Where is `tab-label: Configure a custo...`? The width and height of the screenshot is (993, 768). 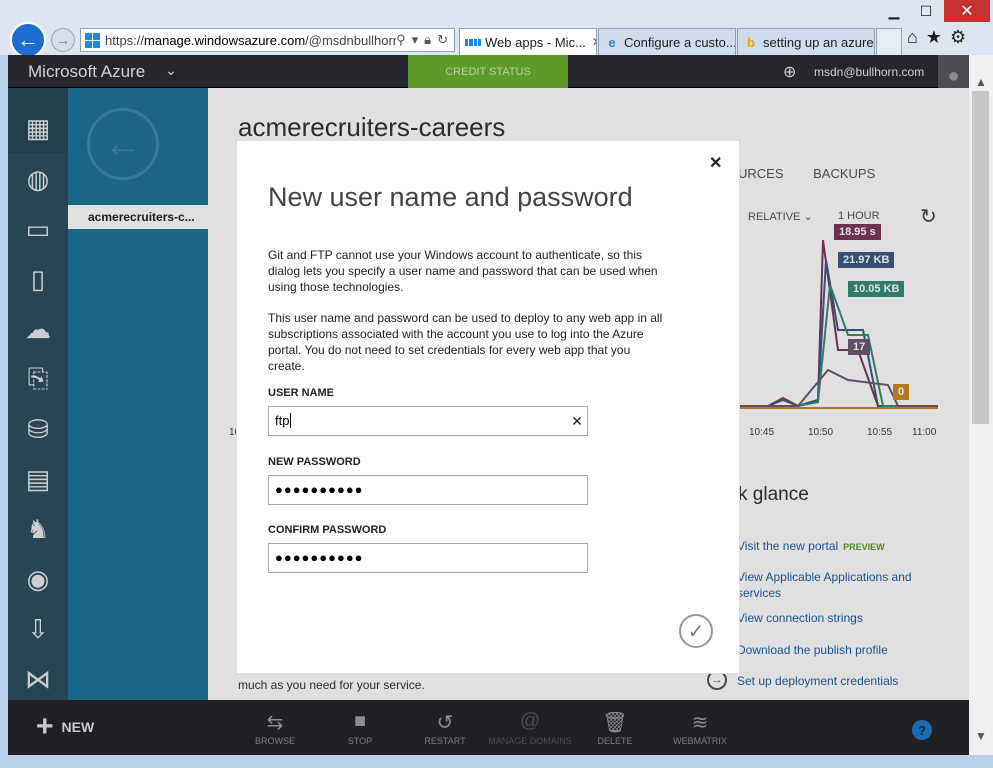
tab-label: Configure a custo... is located at coordinates (680, 42).